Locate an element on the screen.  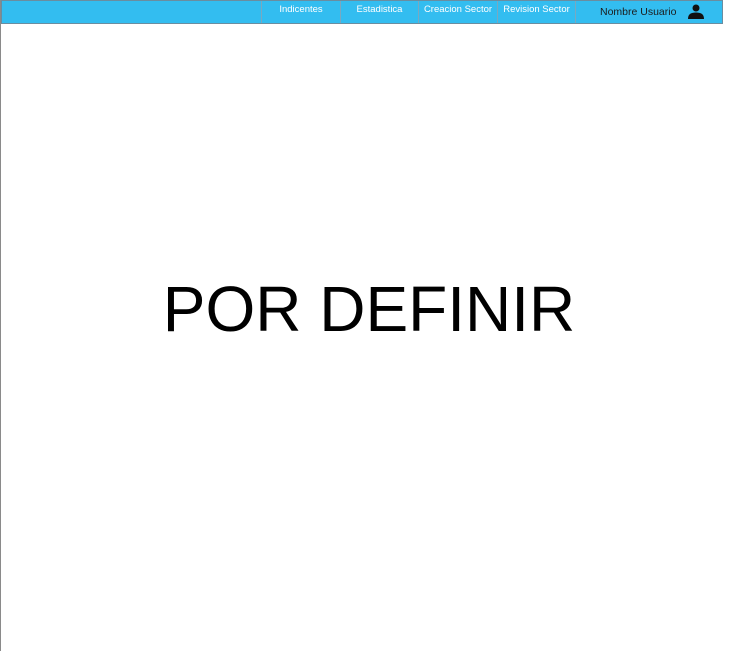
main-placeholder-text: POR DEFINIR is located at coordinates (369, 309).